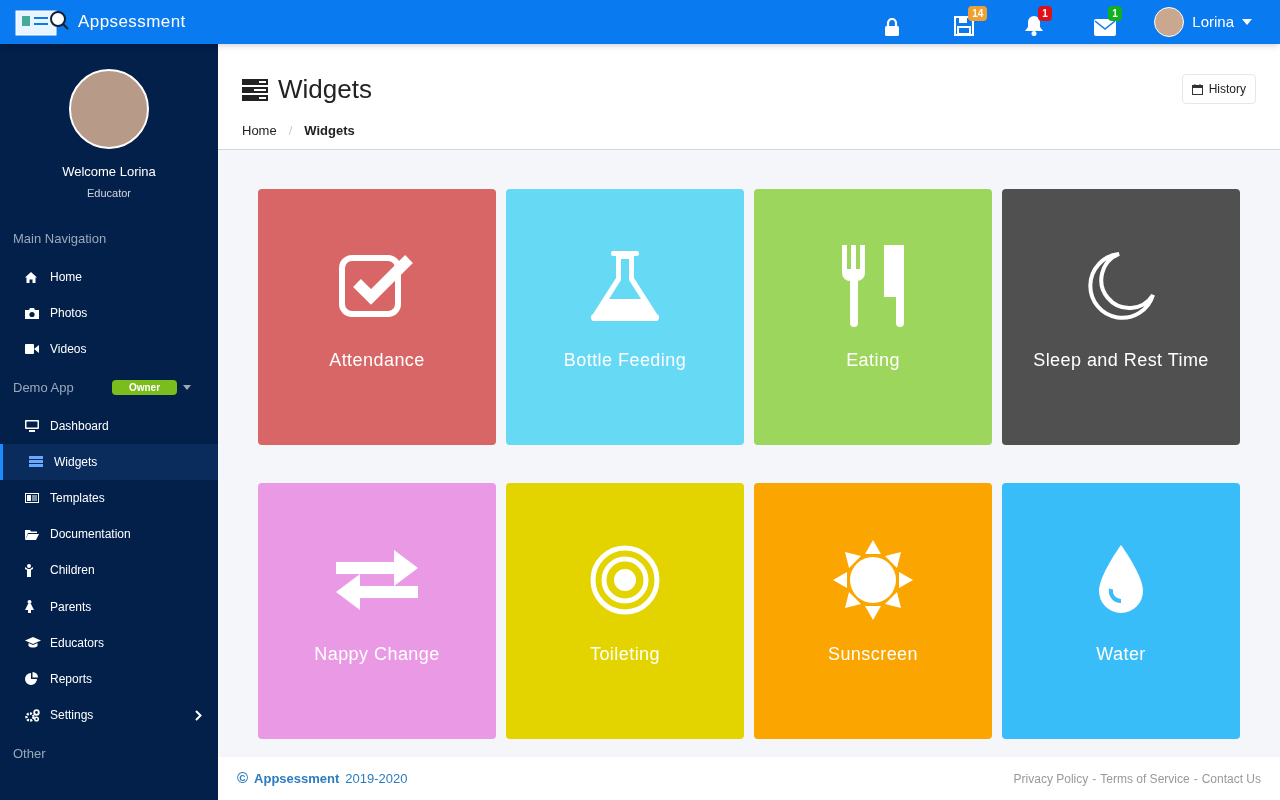  I want to click on copyright-years: 2019-2020, so click(376, 778).